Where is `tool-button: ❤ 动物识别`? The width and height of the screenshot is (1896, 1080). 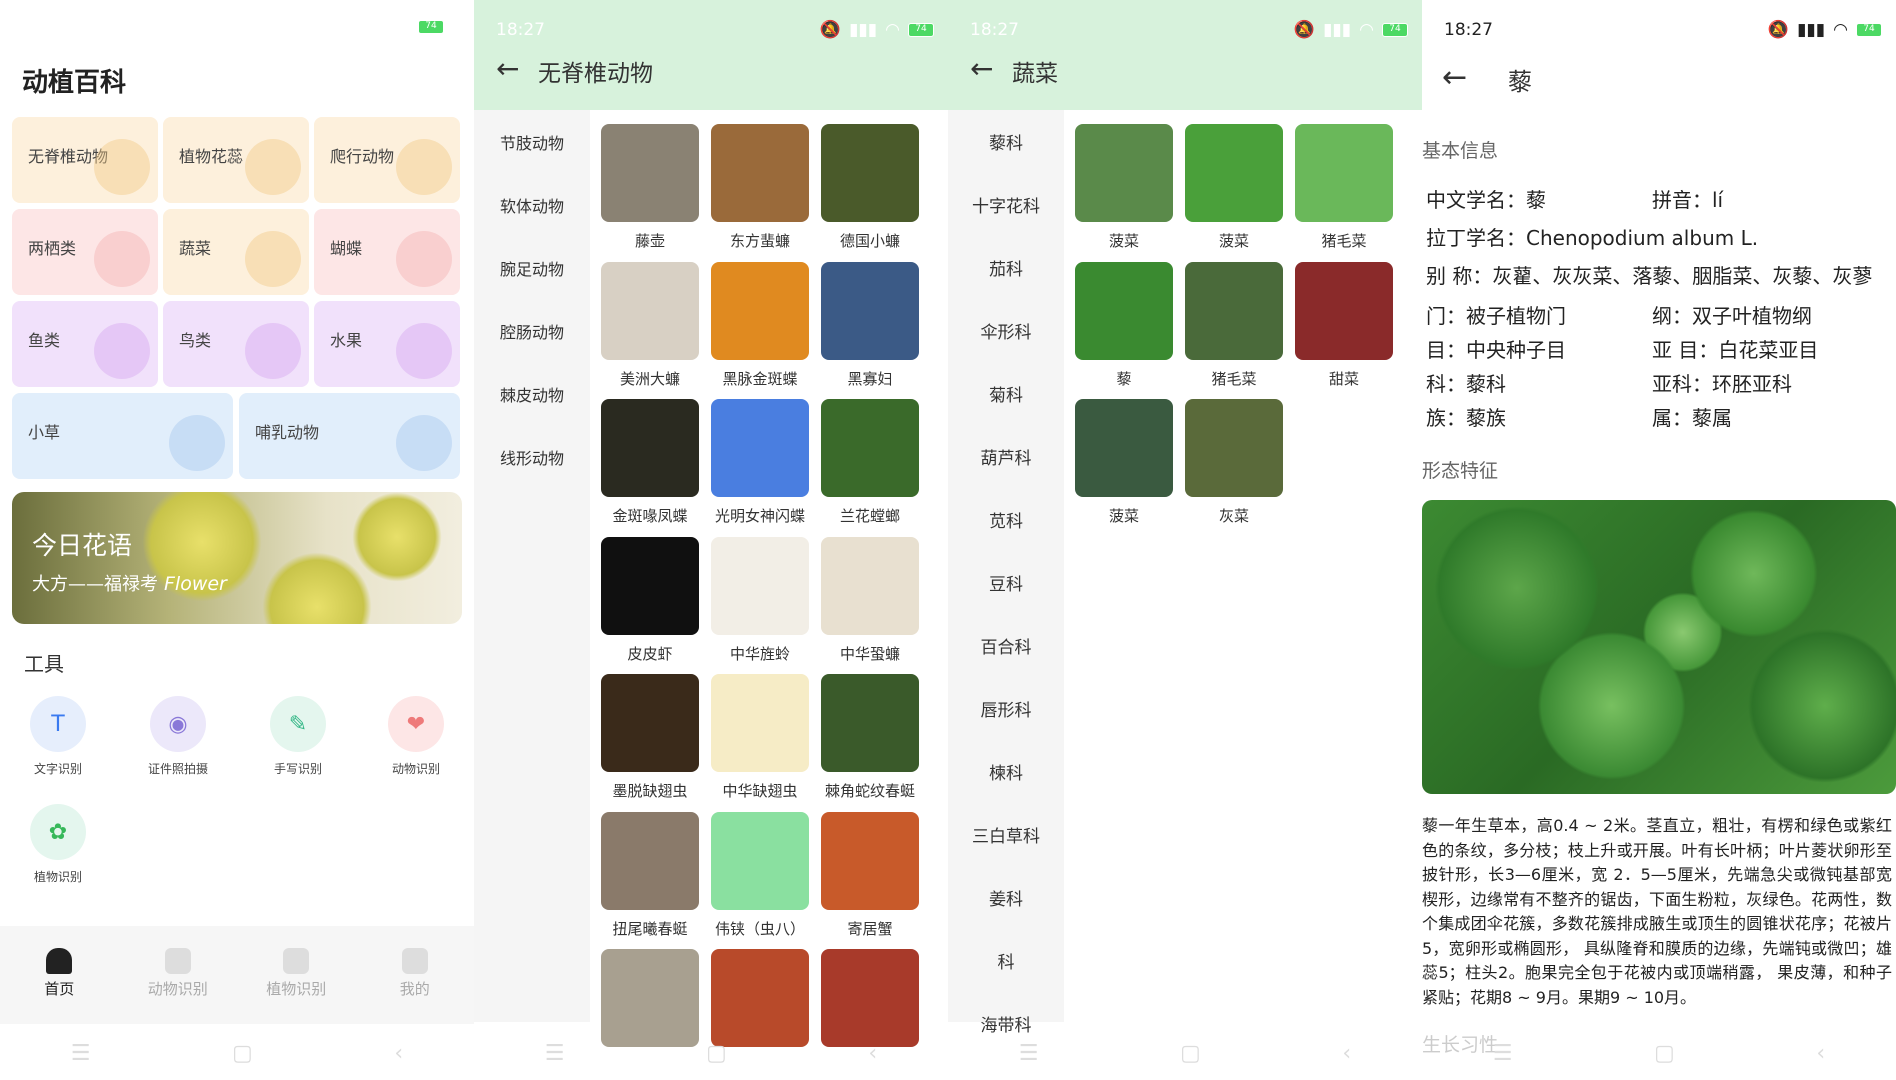 tool-button: ❤ 动物识别 is located at coordinates (416, 736).